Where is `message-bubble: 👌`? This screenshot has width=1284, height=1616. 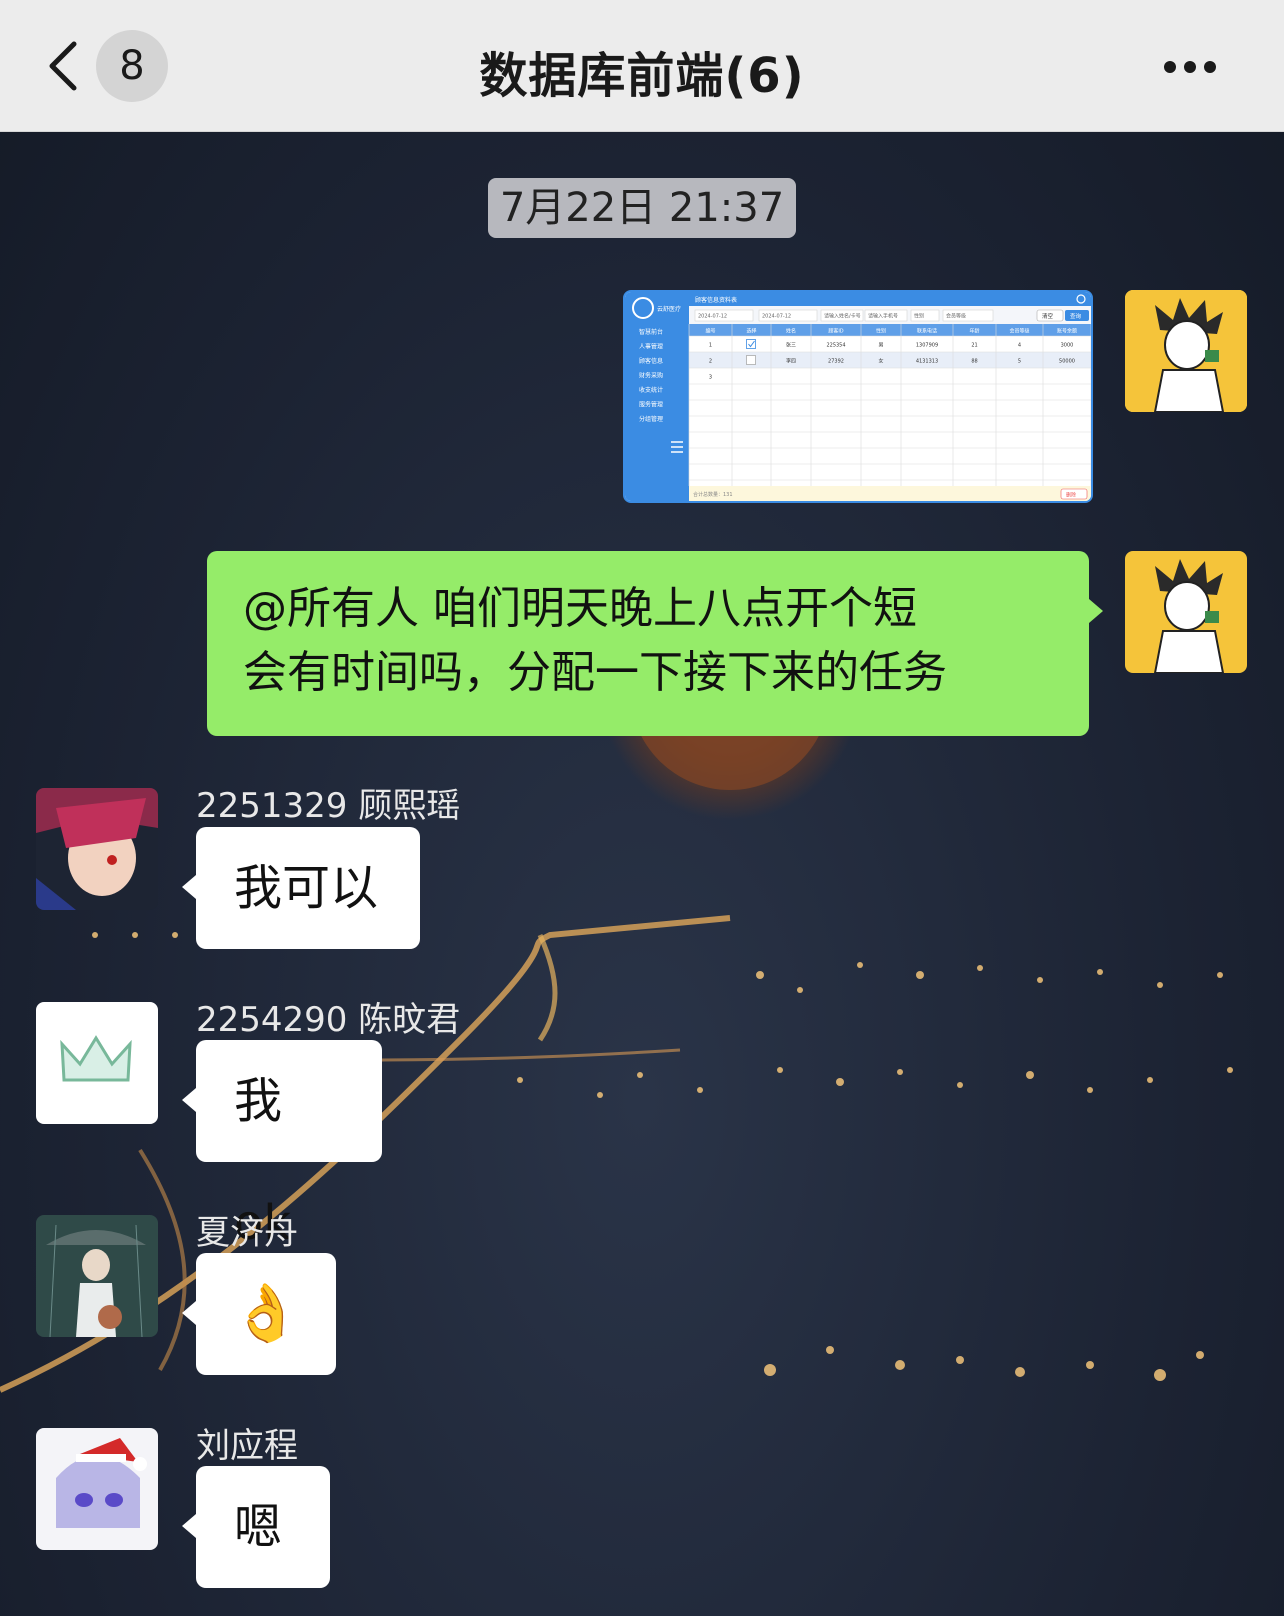 message-bubble: 👌 is located at coordinates (259, 1314).